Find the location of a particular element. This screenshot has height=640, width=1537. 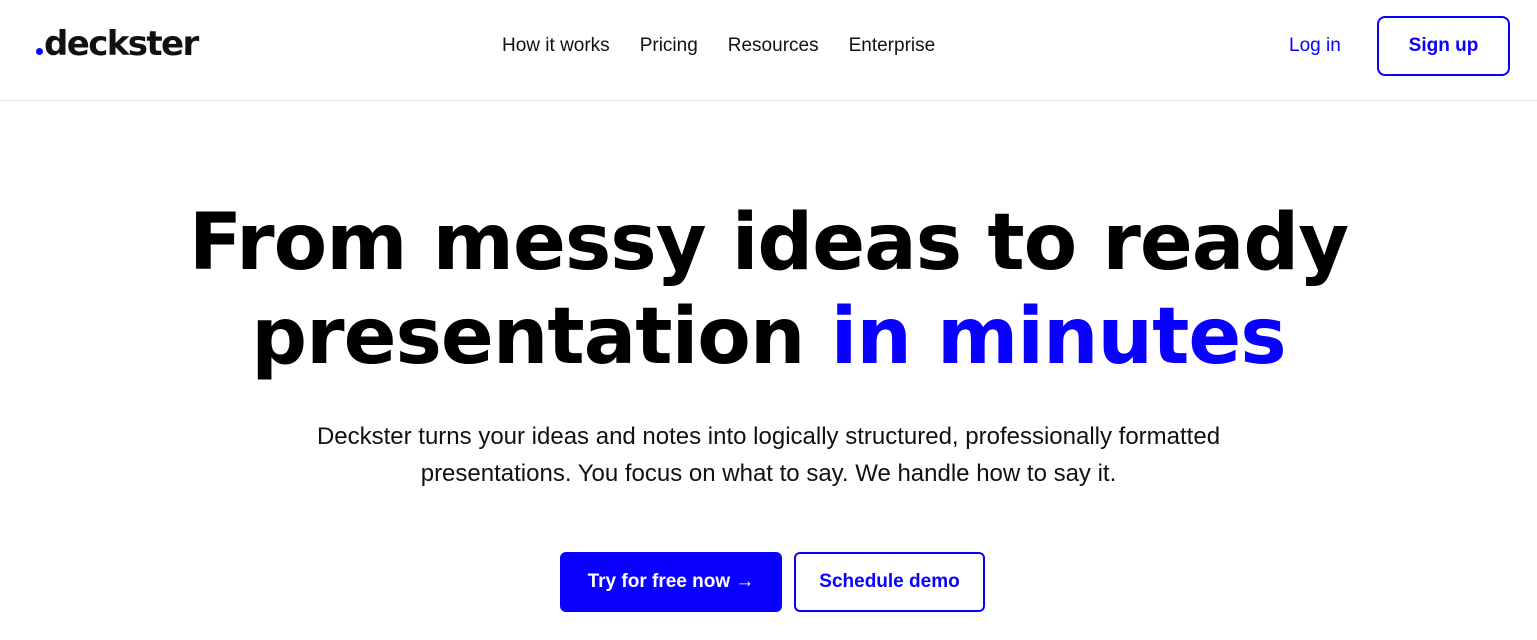

nav-how-it-works: How it works is located at coordinates (556, 46).